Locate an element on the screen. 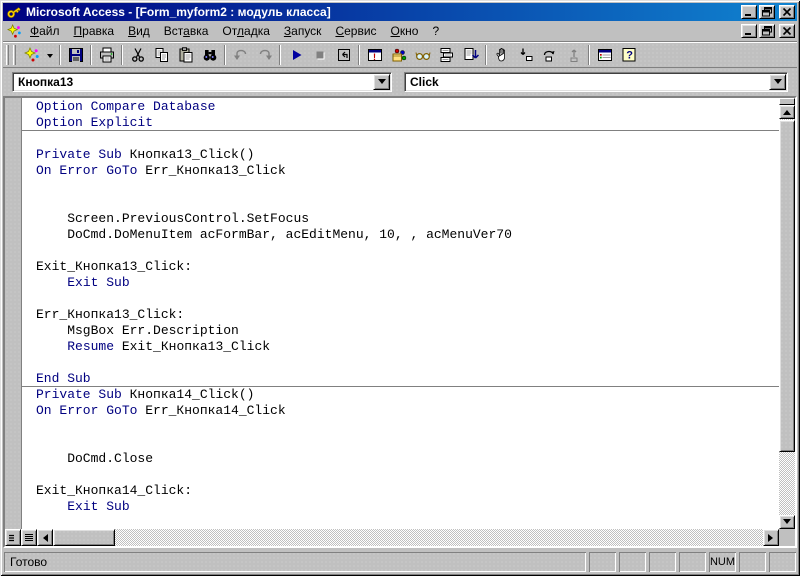  event-combo-dropdown-button is located at coordinates (777, 82).